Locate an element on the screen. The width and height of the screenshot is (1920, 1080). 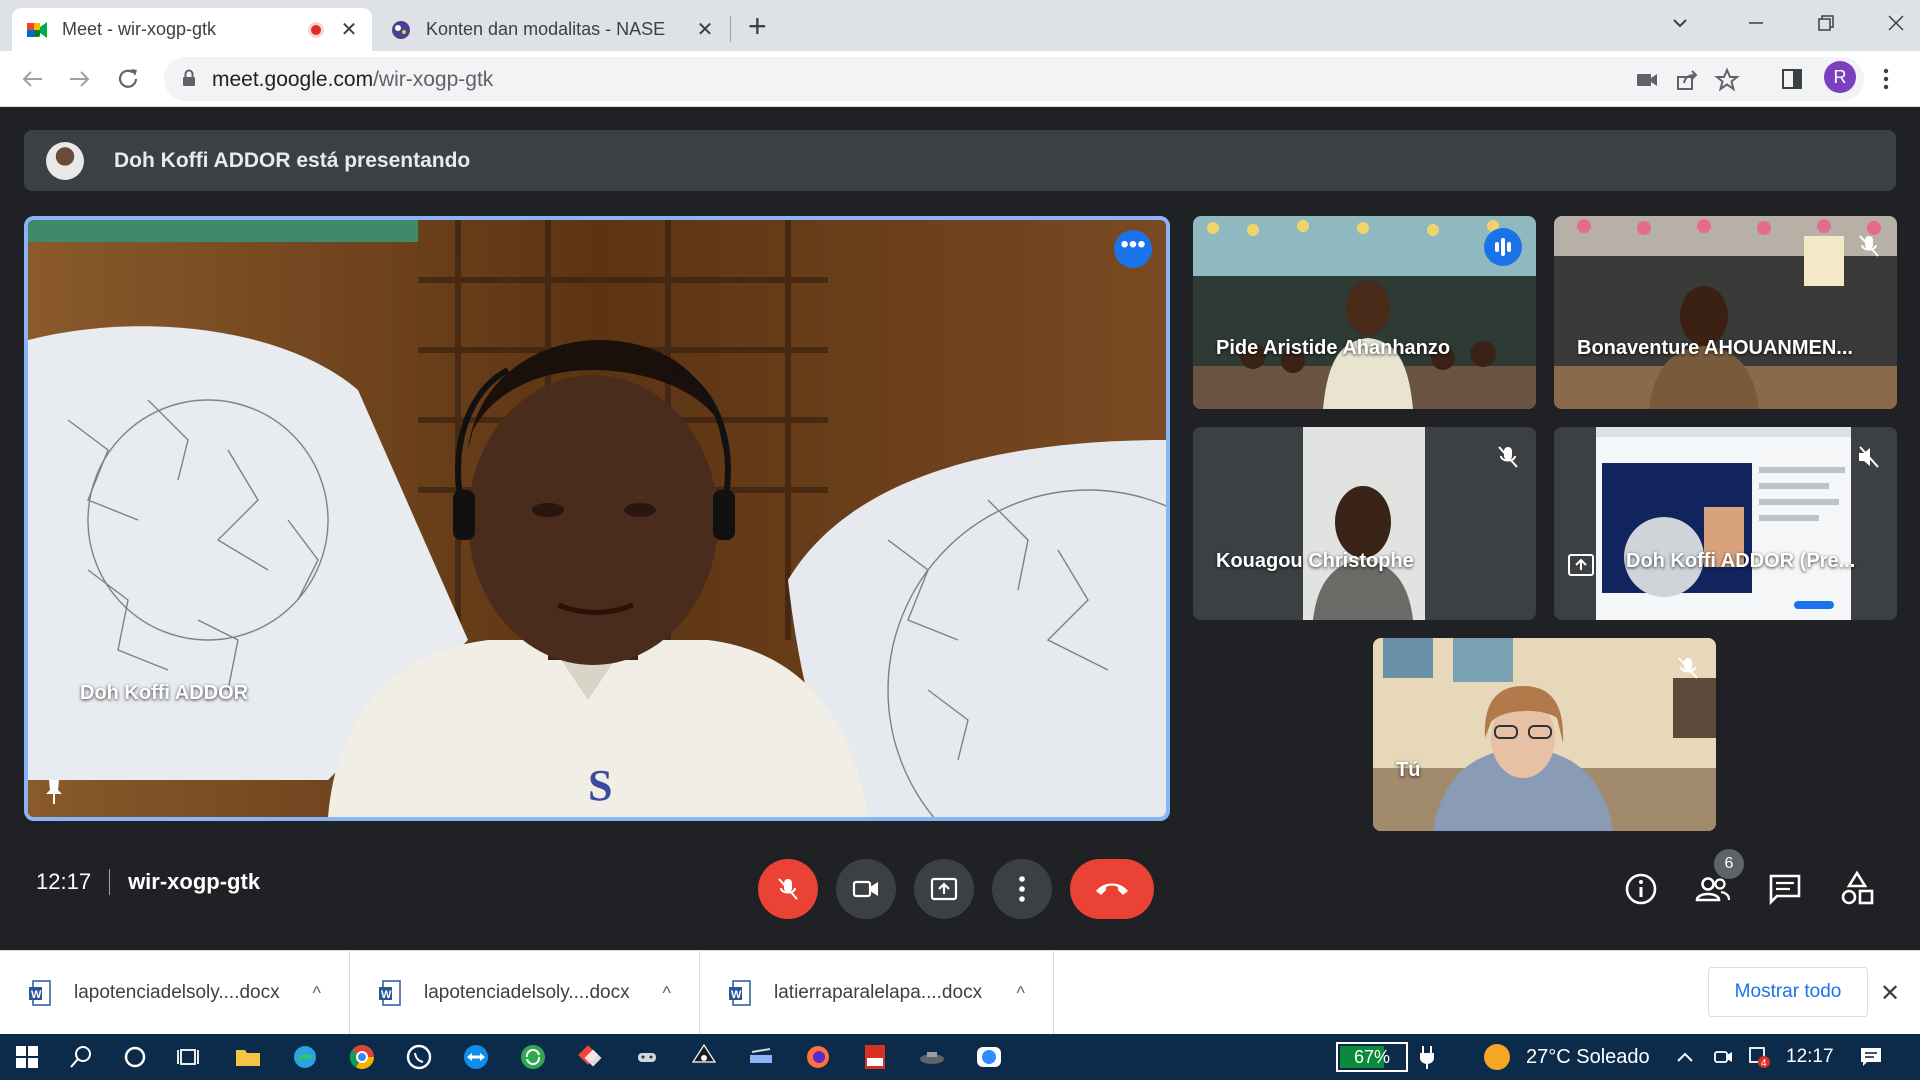
scanner-icon is located at coordinates (761, 1057).